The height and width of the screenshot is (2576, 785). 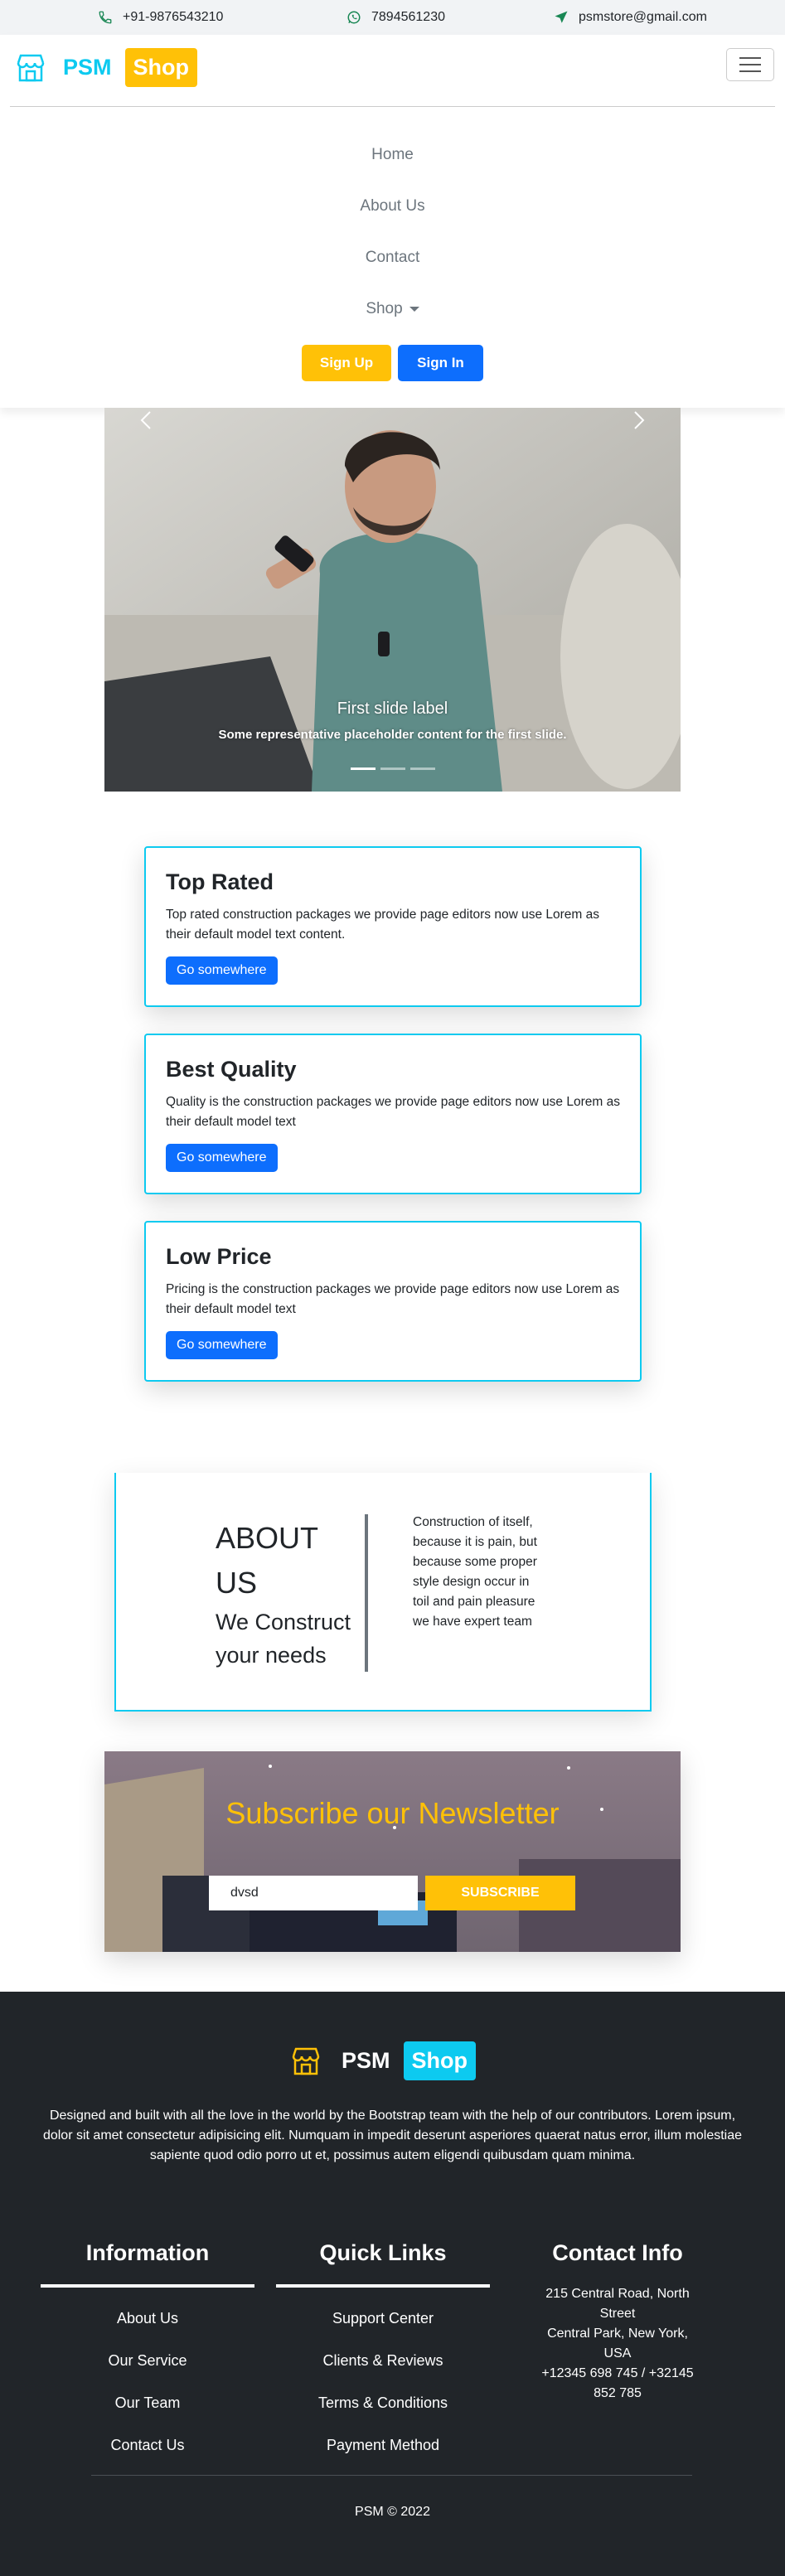 I want to click on mall-background-image, so click(x=392, y=1851).